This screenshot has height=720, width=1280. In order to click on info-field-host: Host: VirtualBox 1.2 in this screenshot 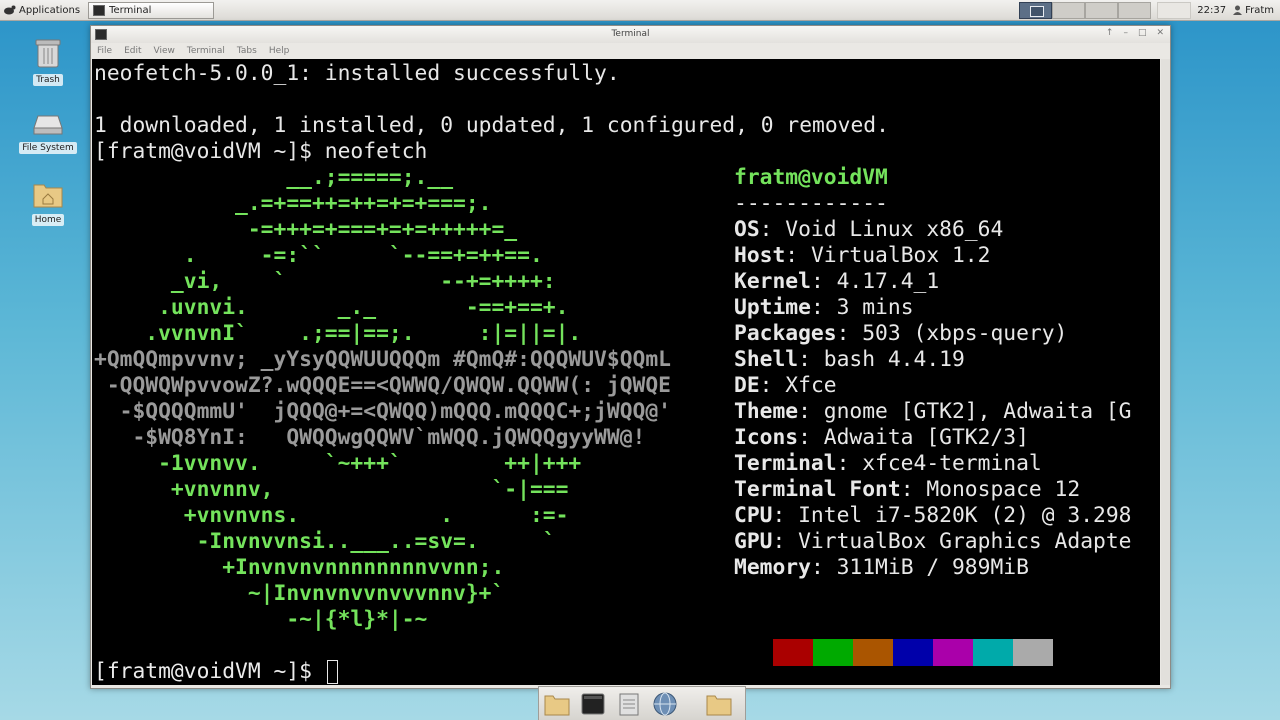, I will do `click(862, 256)`.